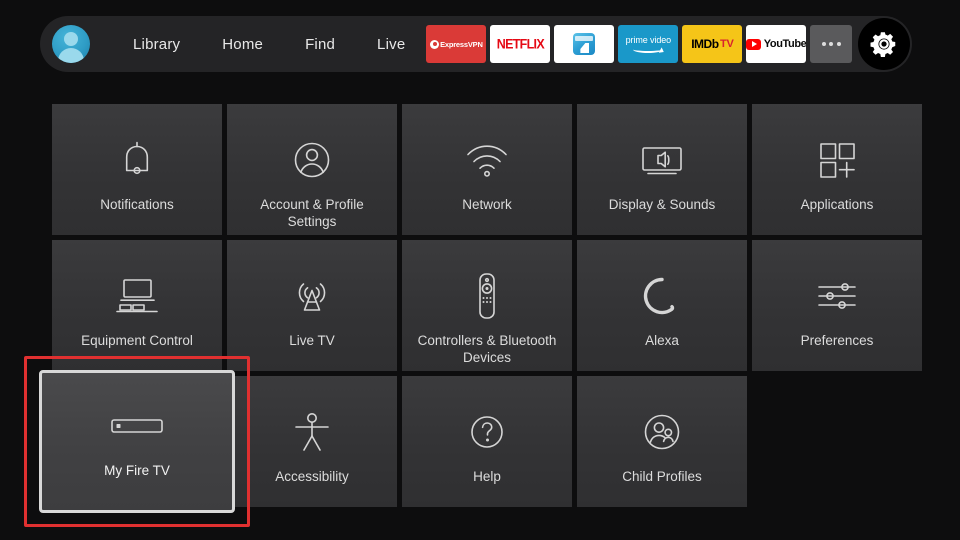 The image size is (960, 540). I want to click on antenna-icon, so click(312, 296).